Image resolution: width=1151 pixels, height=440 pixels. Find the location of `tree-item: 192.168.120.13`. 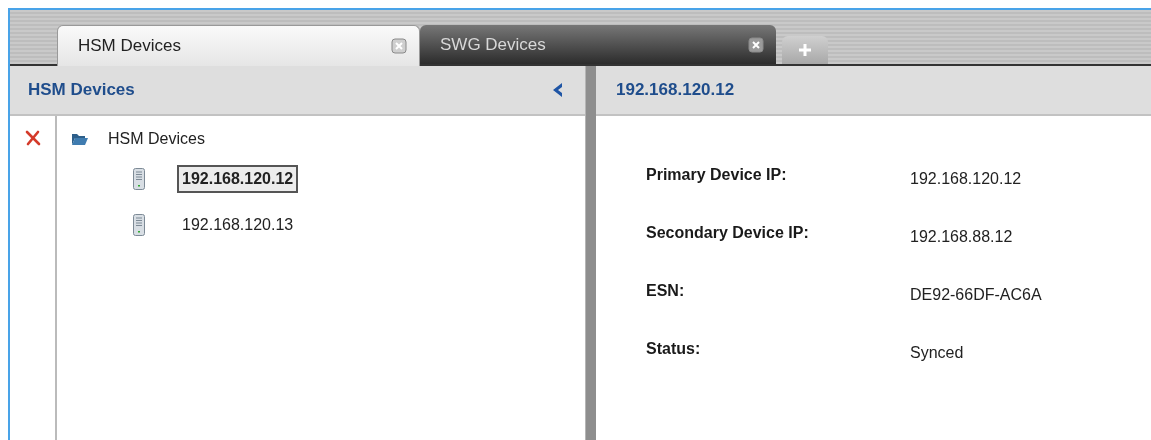

tree-item: 192.168.120.13 is located at coordinates (238, 225).